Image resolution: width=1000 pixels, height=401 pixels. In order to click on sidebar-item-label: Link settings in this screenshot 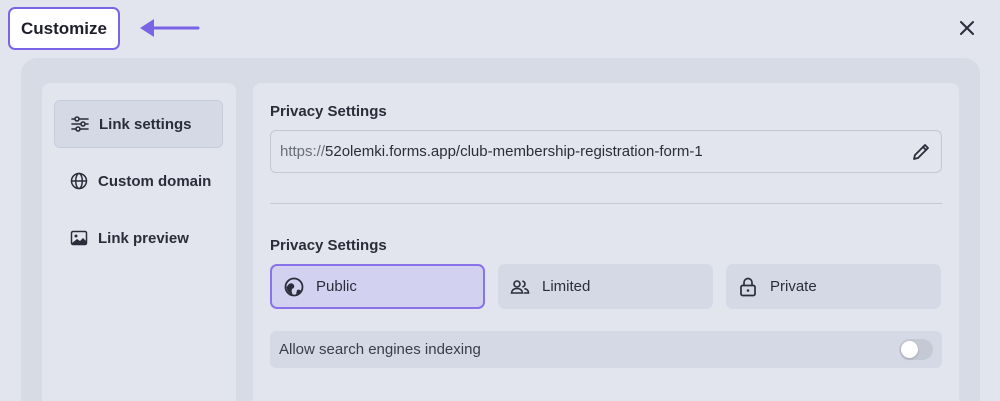, I will do `click(145, 124)`.